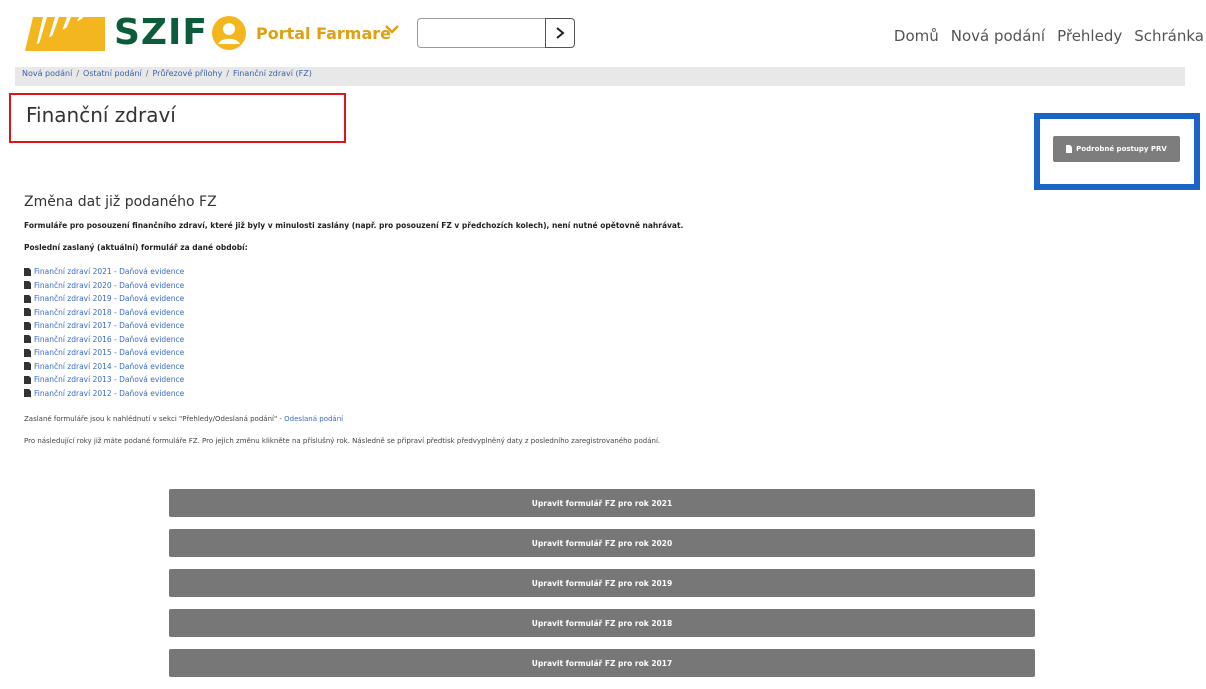  What do you see at coordinates (101, 115) in the screenshot?
I see `page-title: Finanční zdraví` at bounding box center [101, 115].